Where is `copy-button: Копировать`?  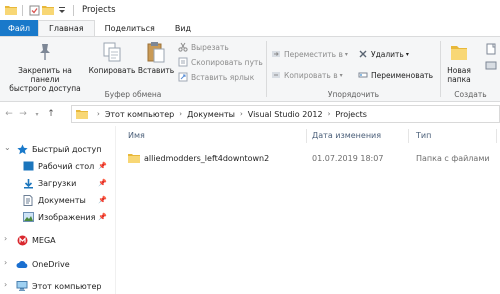
copy-button: Копировать is located at coordinates (112, 58).